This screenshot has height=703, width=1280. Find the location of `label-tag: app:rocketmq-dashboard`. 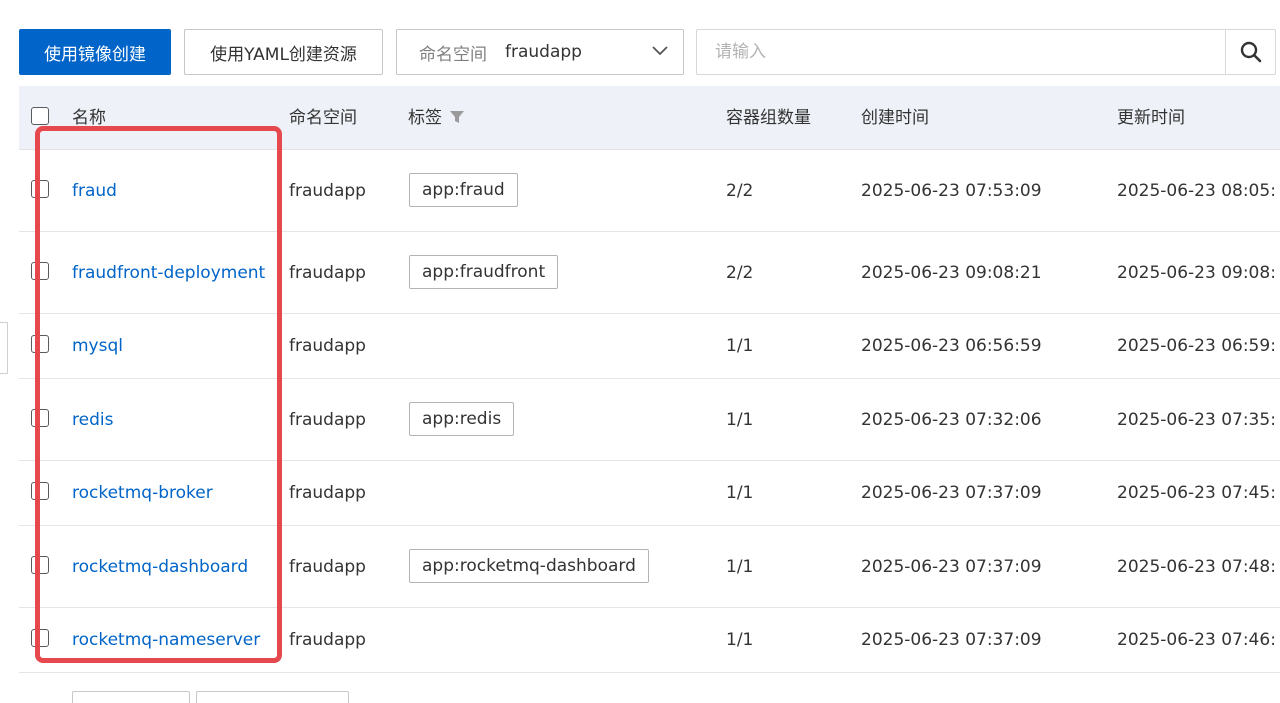

label-tag: app:rocketmq-dashboard is located at coordinates (529, 566).